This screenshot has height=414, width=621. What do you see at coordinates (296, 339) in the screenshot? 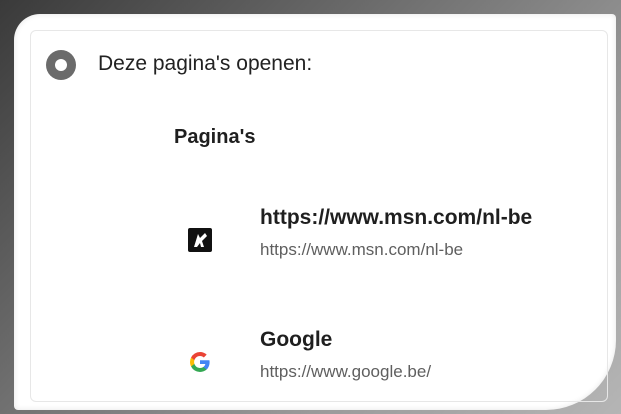
I see `startup-page-title: Google` at bounding box center [296, 339].